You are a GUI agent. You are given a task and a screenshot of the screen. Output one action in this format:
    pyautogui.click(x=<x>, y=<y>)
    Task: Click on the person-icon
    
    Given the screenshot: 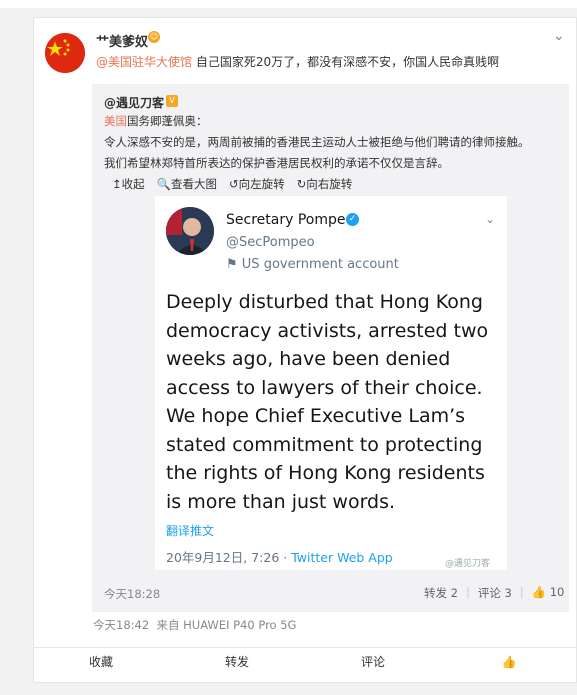 What is the action you would take?
    pyautogui.click(x=190, y=231)
    